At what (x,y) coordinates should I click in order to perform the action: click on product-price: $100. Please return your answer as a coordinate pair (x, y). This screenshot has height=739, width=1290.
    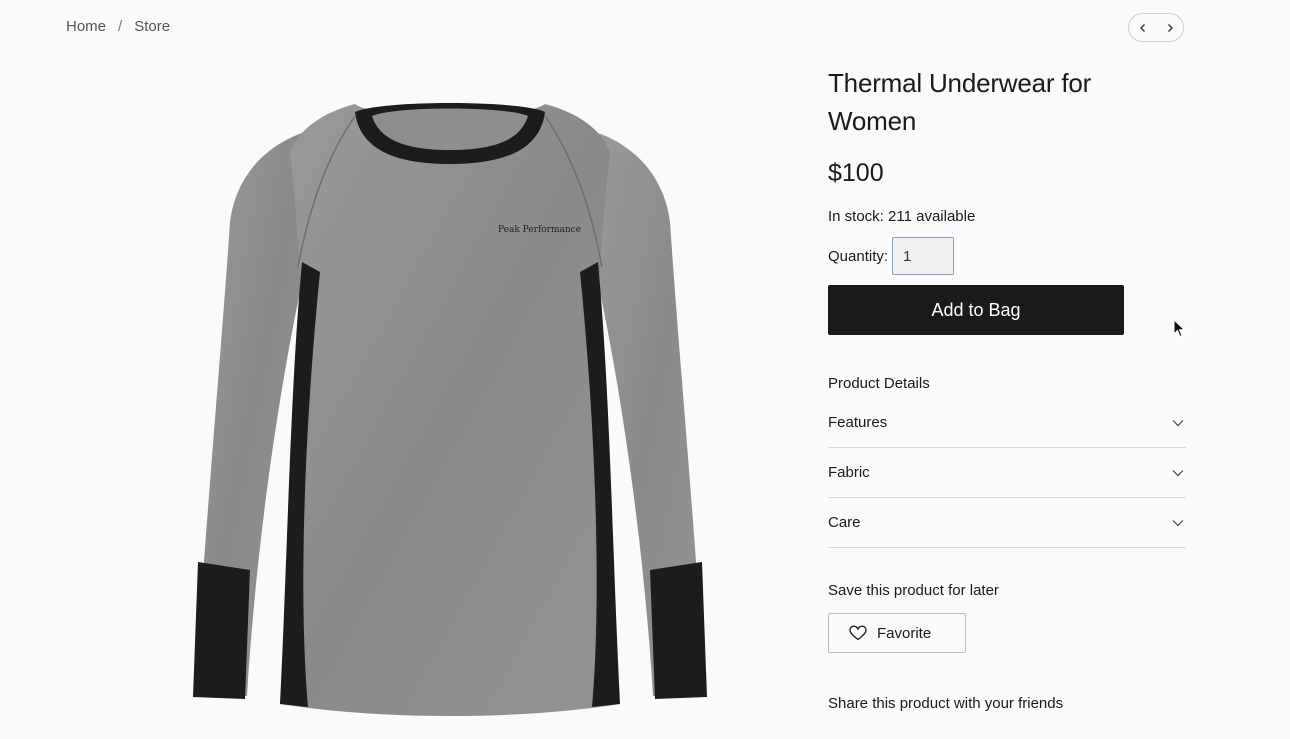
    Looking at the image, I should click on (856, 173).